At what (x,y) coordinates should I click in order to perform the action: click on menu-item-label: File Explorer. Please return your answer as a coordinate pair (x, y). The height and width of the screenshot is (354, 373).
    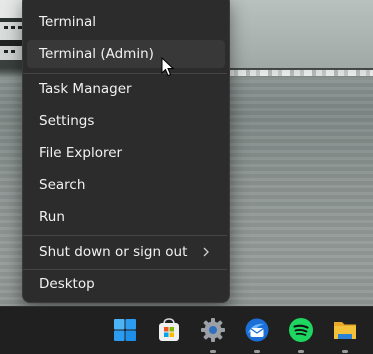
    Looking at the image, I should click on (81, 153).